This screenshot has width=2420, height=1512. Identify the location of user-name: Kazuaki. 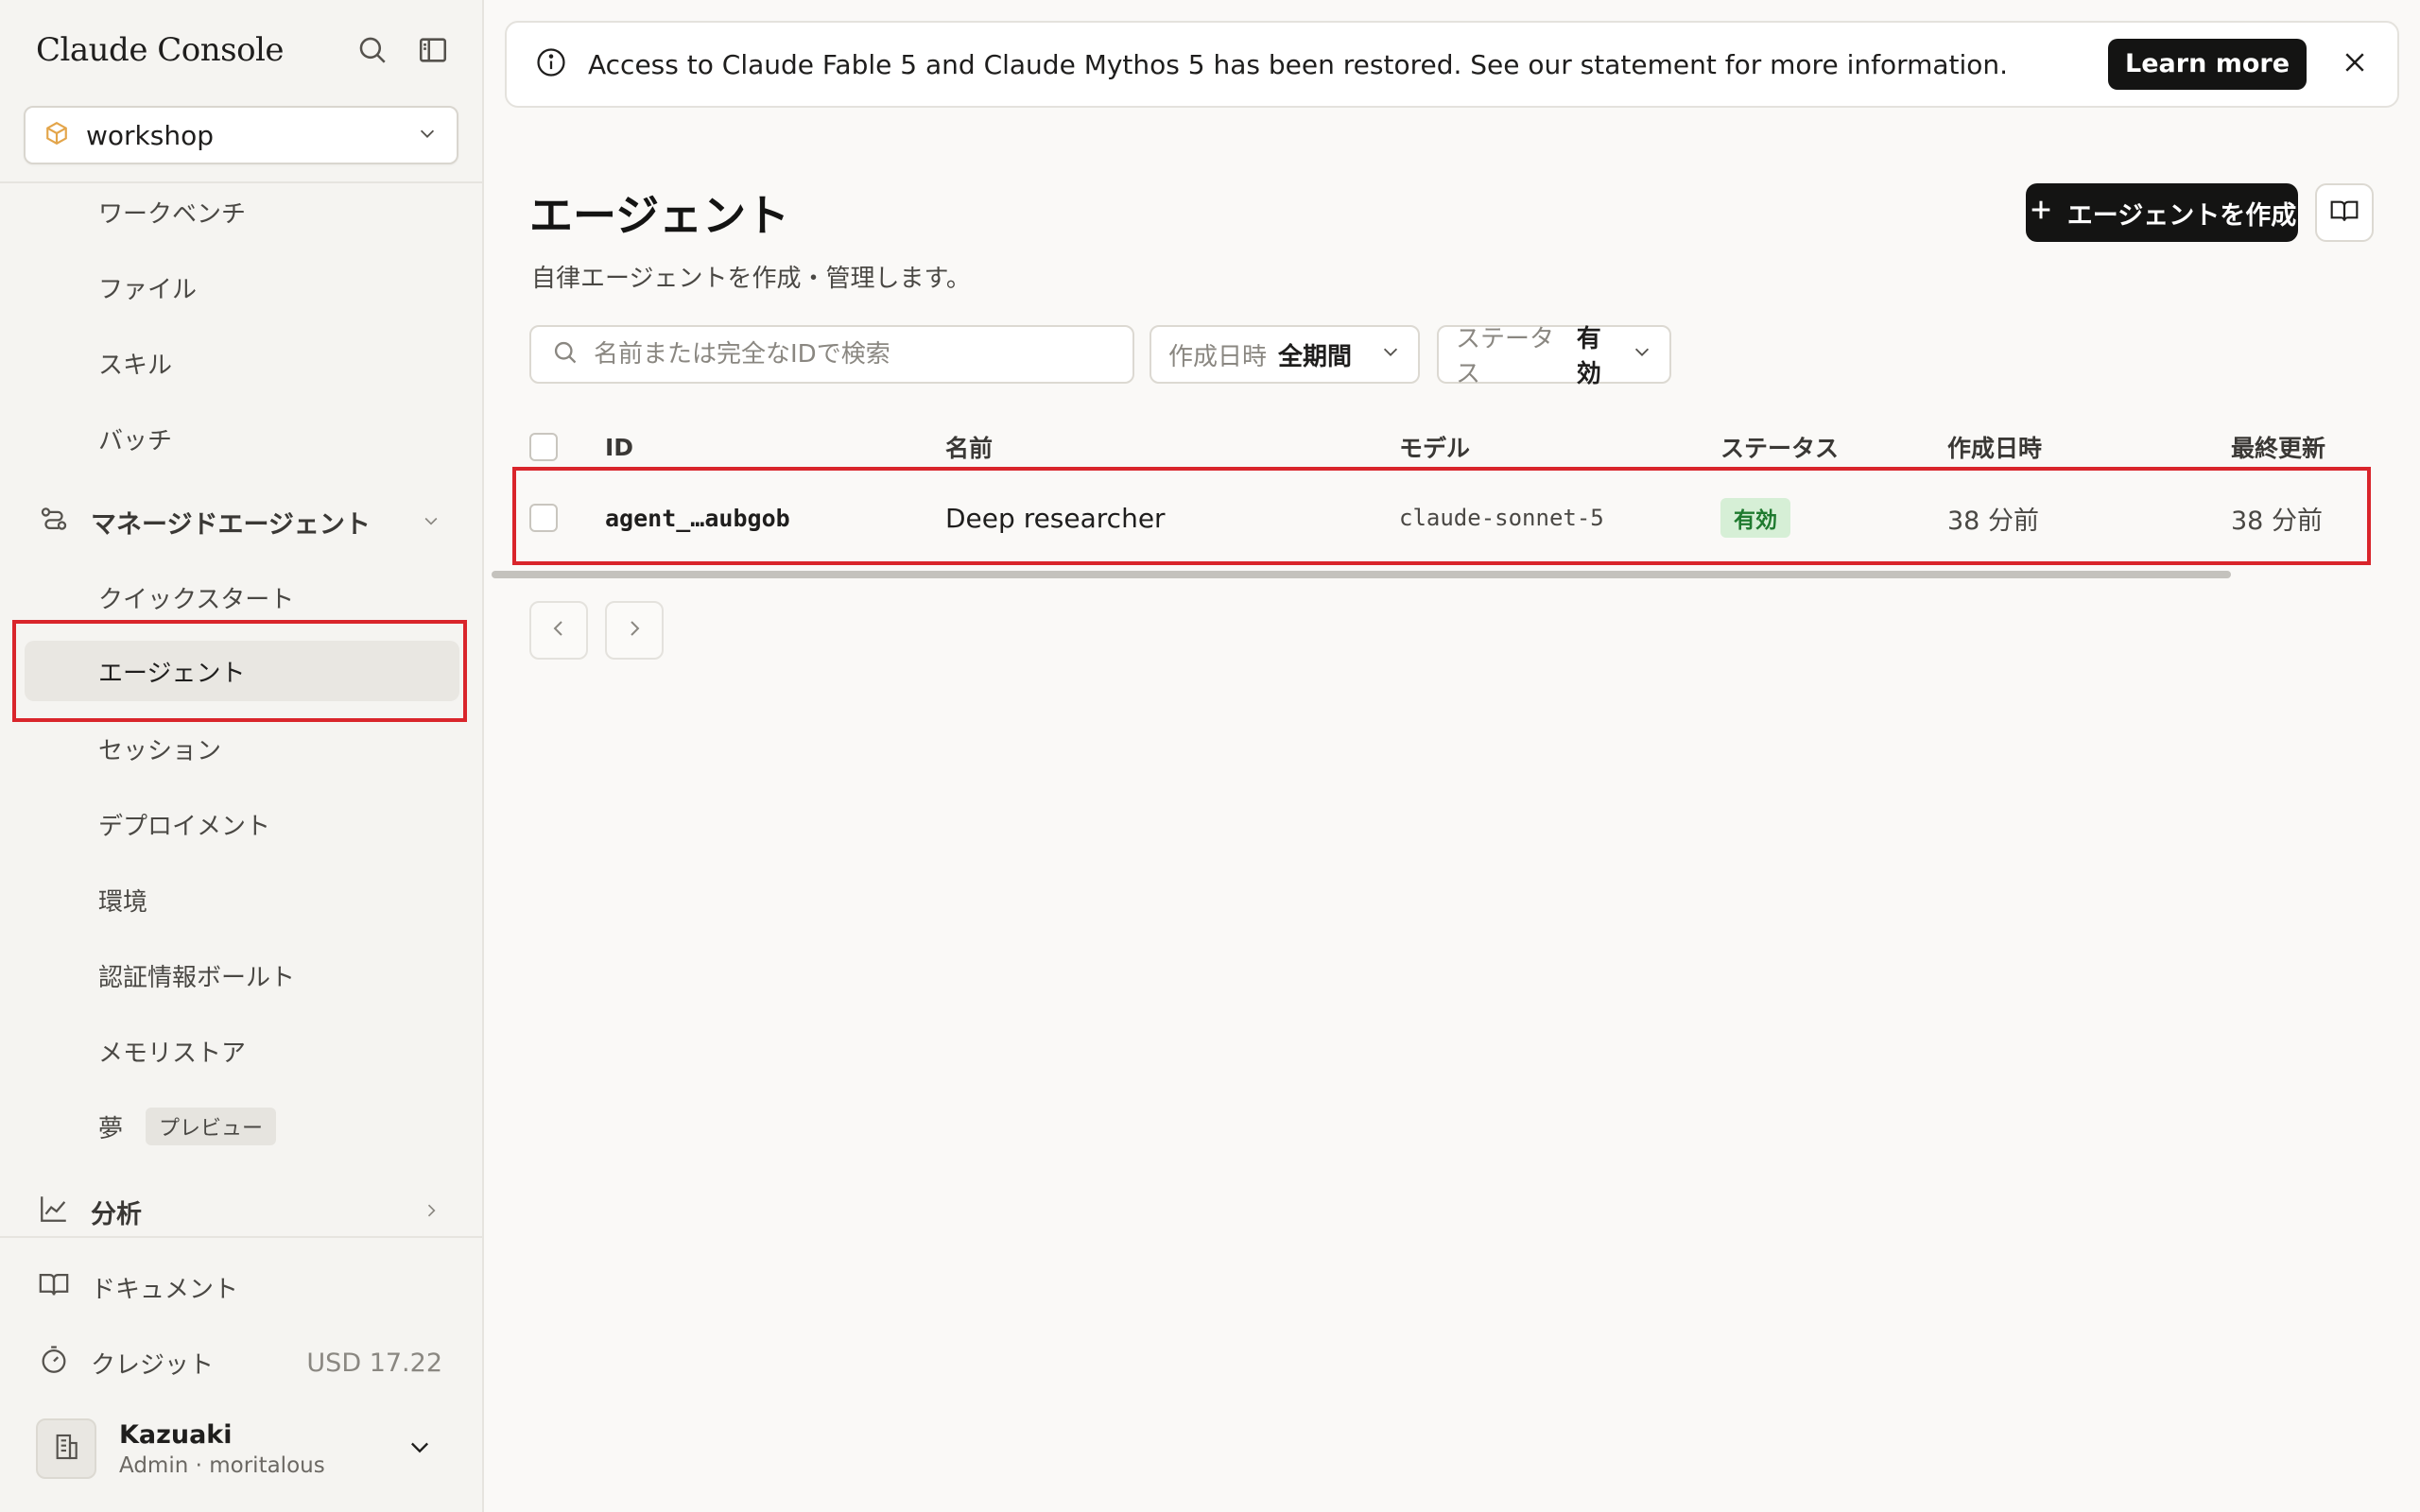
(176, 1434).